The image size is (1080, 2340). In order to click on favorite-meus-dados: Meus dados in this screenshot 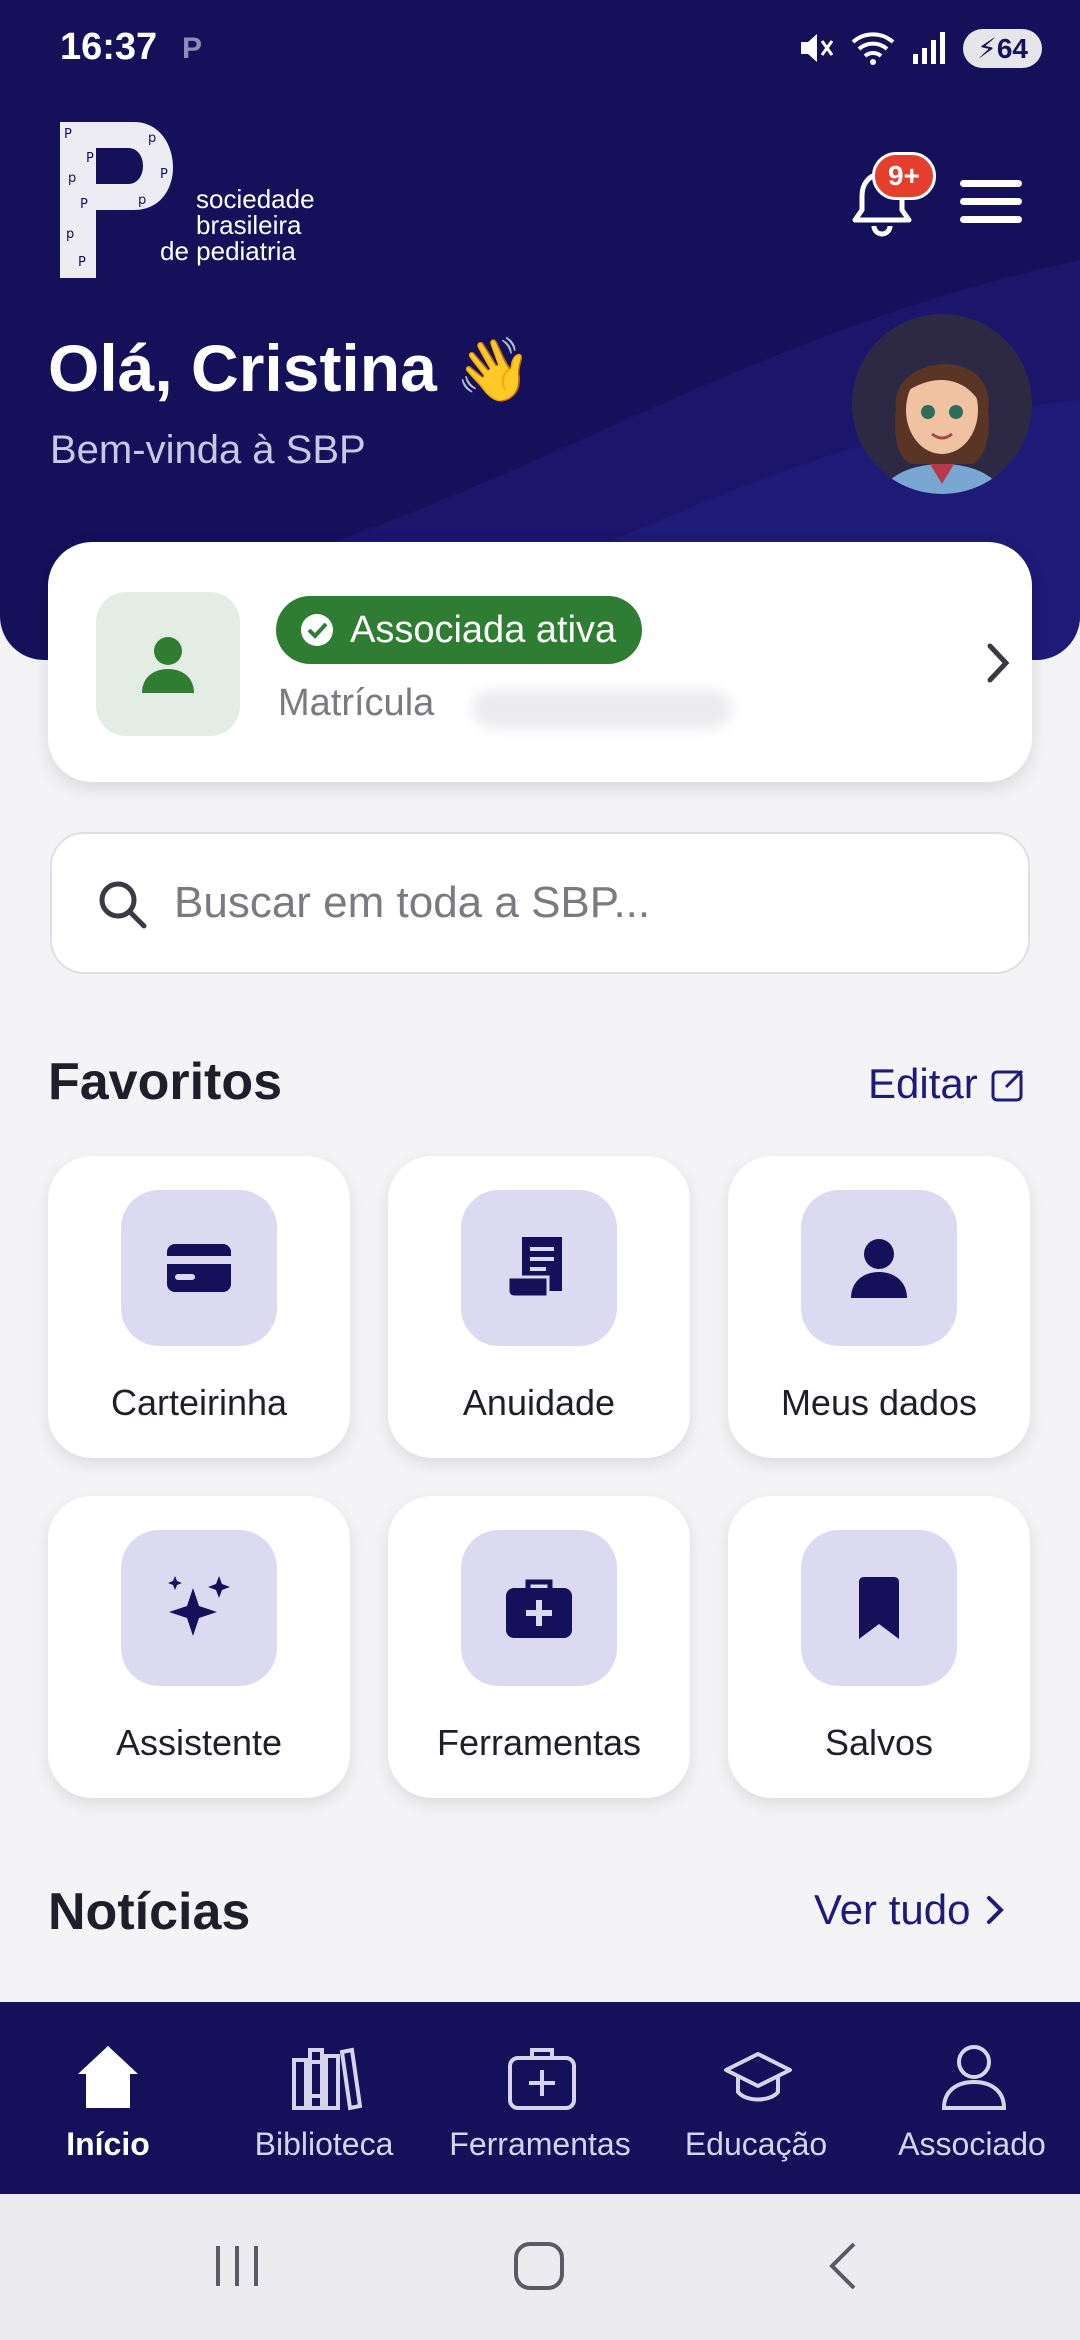, I will do `click(879, 1307)`.